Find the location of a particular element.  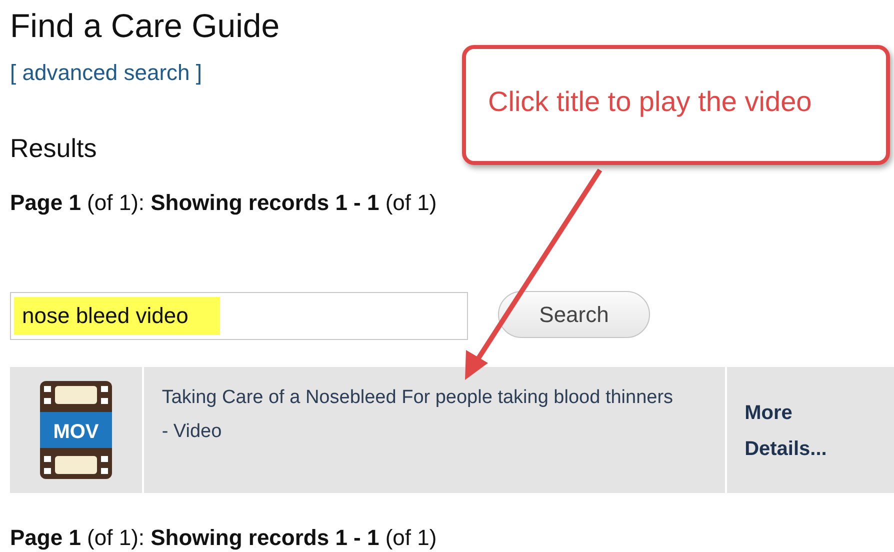

search-field: nose bleed video is located at coordinates (239, 316).